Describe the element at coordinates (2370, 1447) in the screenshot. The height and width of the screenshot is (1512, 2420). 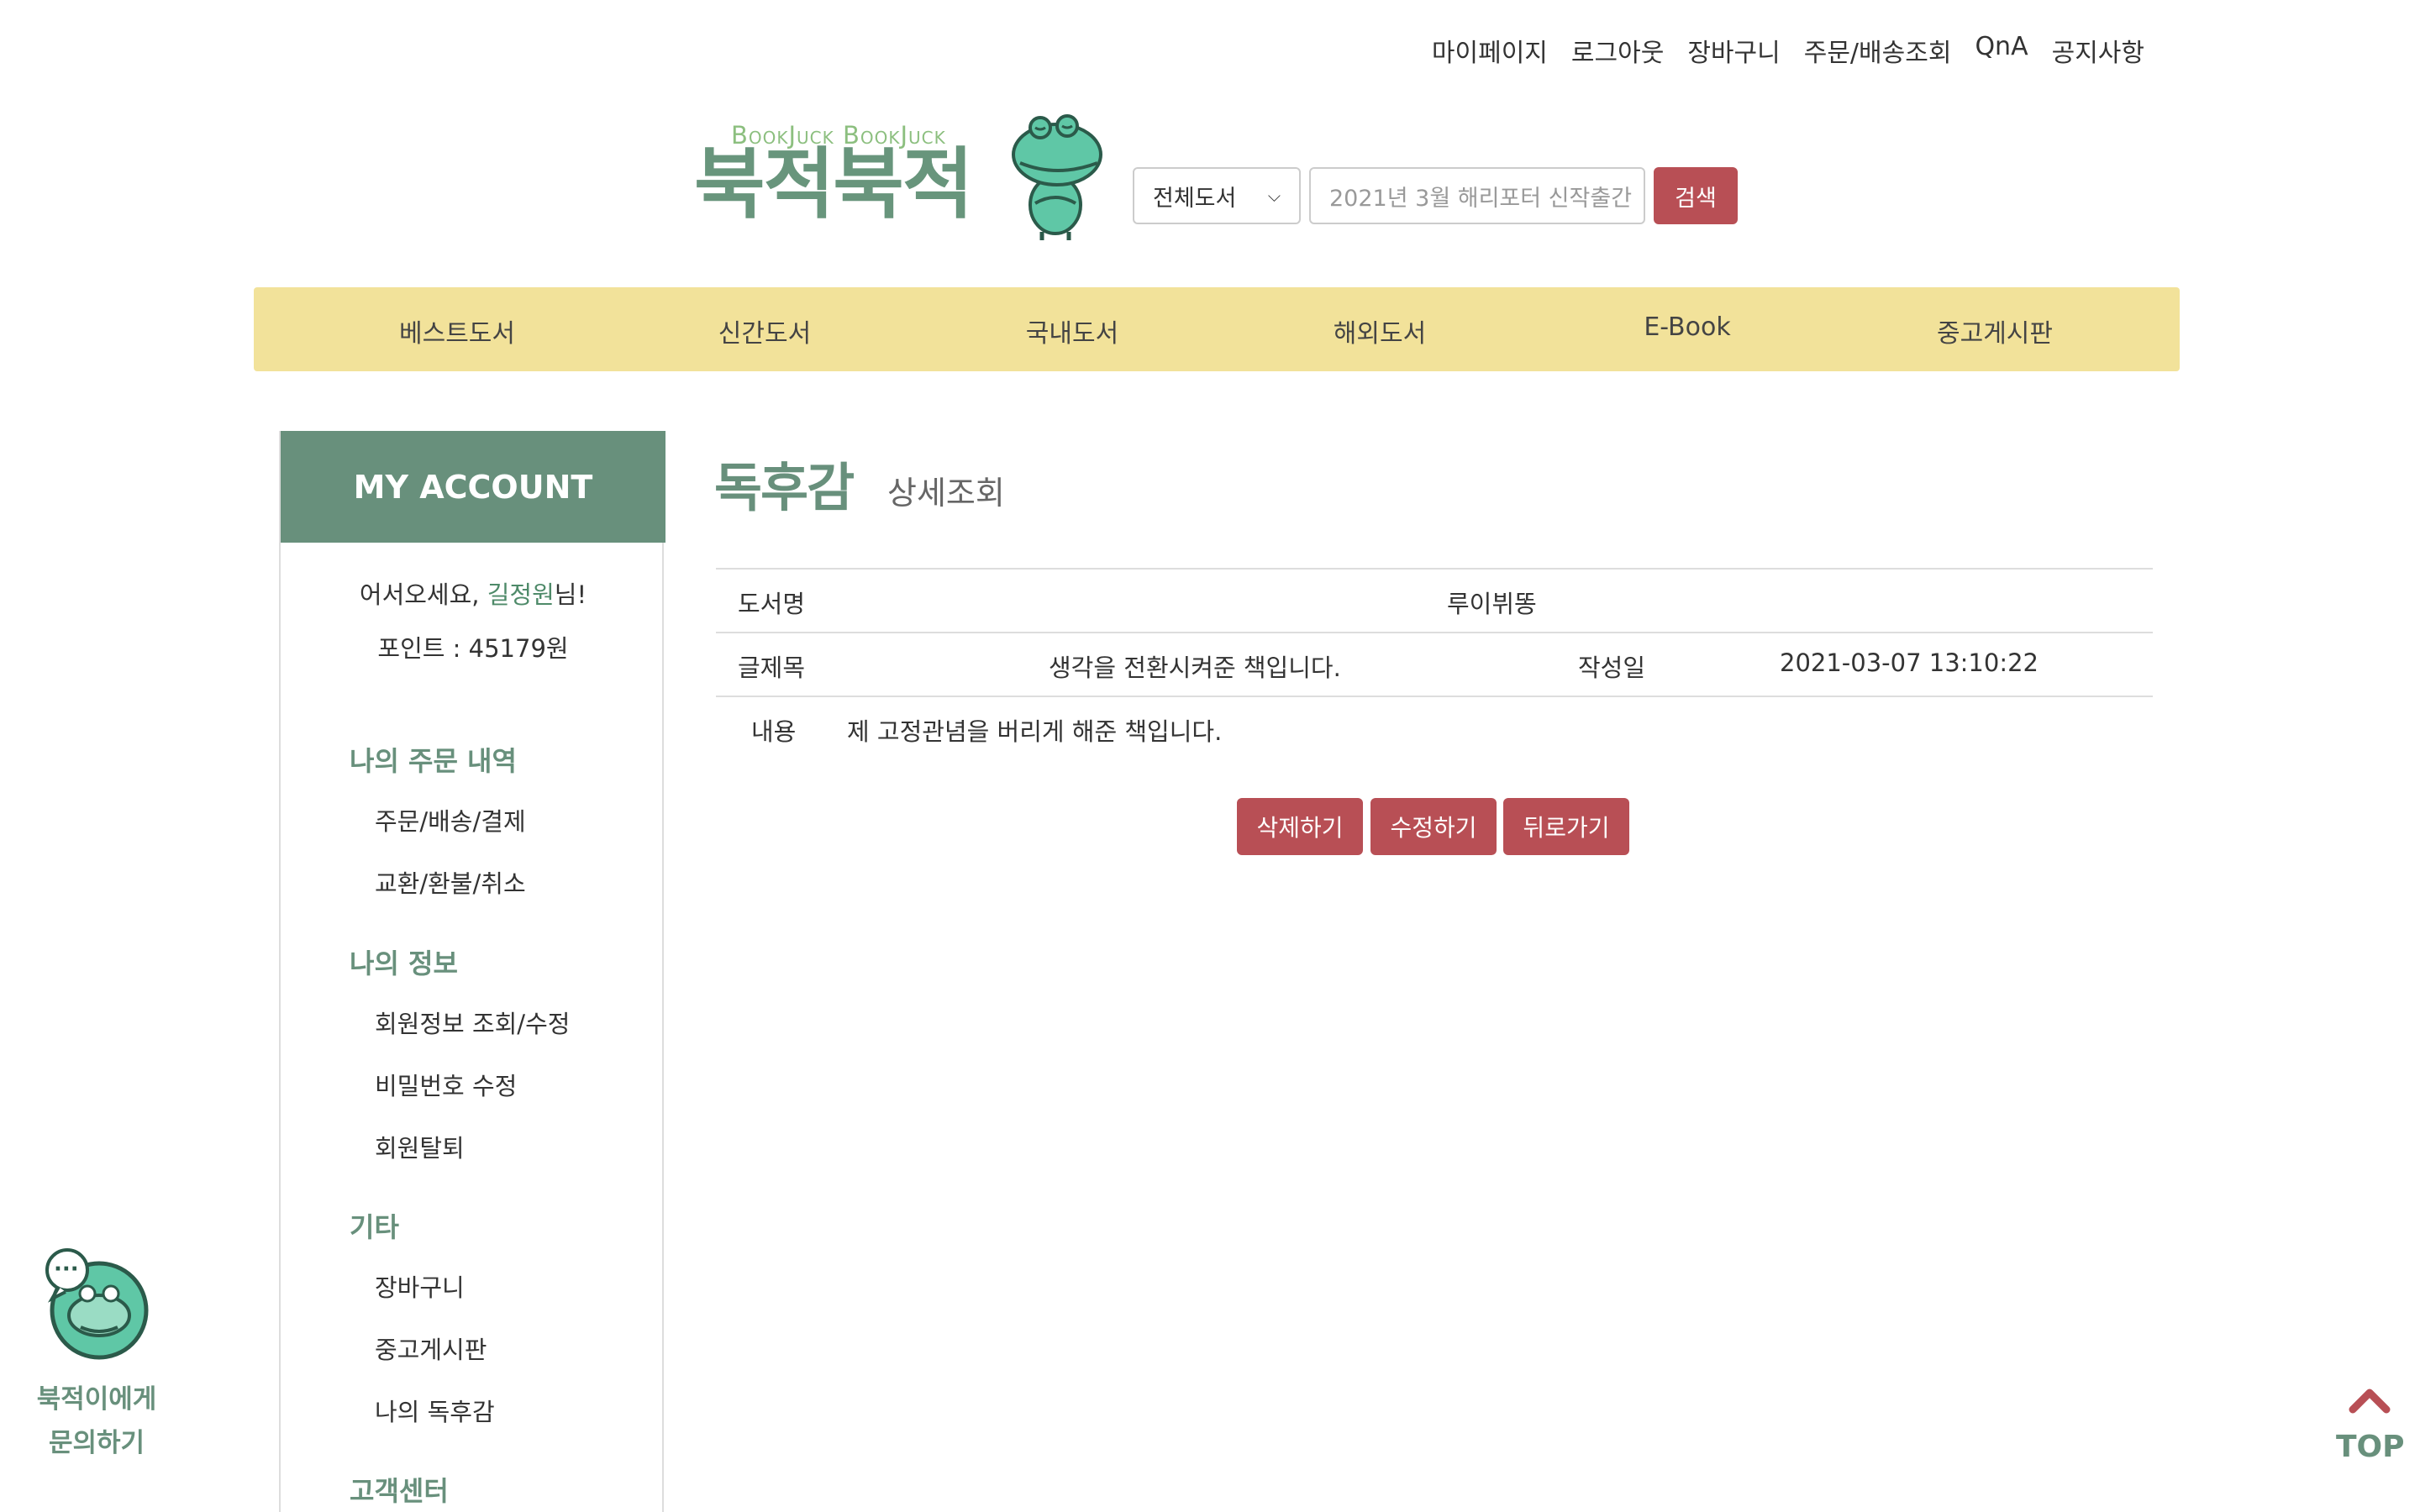
I see `scroll-top-label: TOP` at that location.